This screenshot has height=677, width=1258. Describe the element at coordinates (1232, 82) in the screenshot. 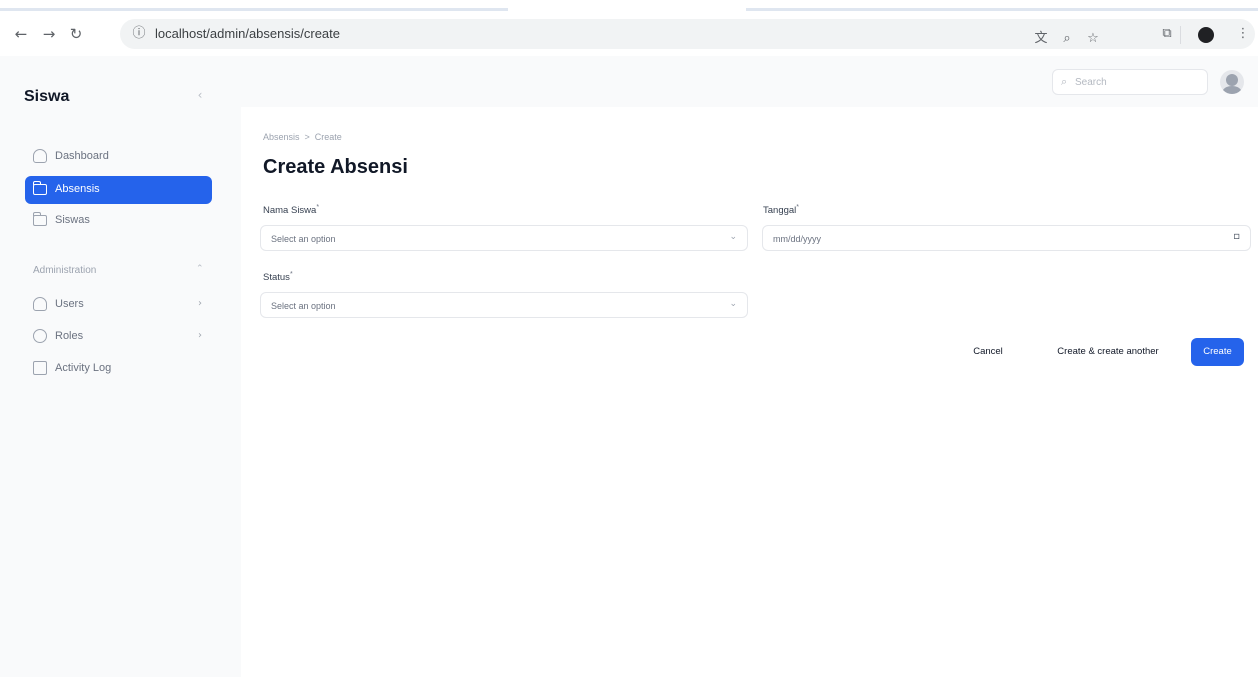

I see `user-avatar` at that location.